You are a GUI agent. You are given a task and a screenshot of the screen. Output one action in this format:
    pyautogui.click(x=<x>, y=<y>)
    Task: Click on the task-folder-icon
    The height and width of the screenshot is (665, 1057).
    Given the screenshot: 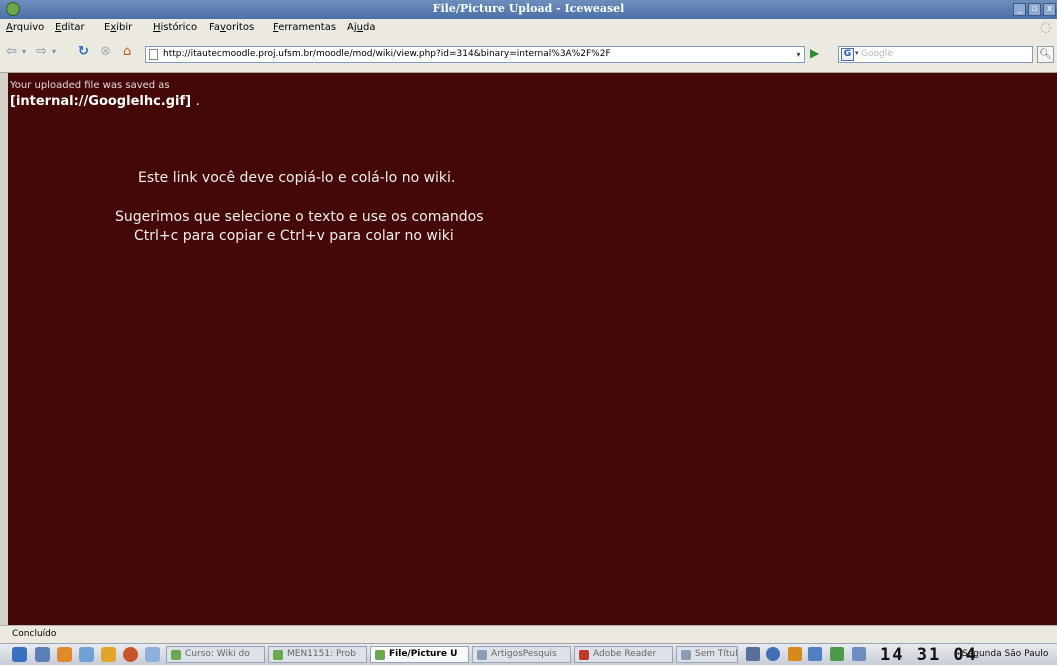 What is the action you would take?
    pyautogui.click(x=482, y=655)
    